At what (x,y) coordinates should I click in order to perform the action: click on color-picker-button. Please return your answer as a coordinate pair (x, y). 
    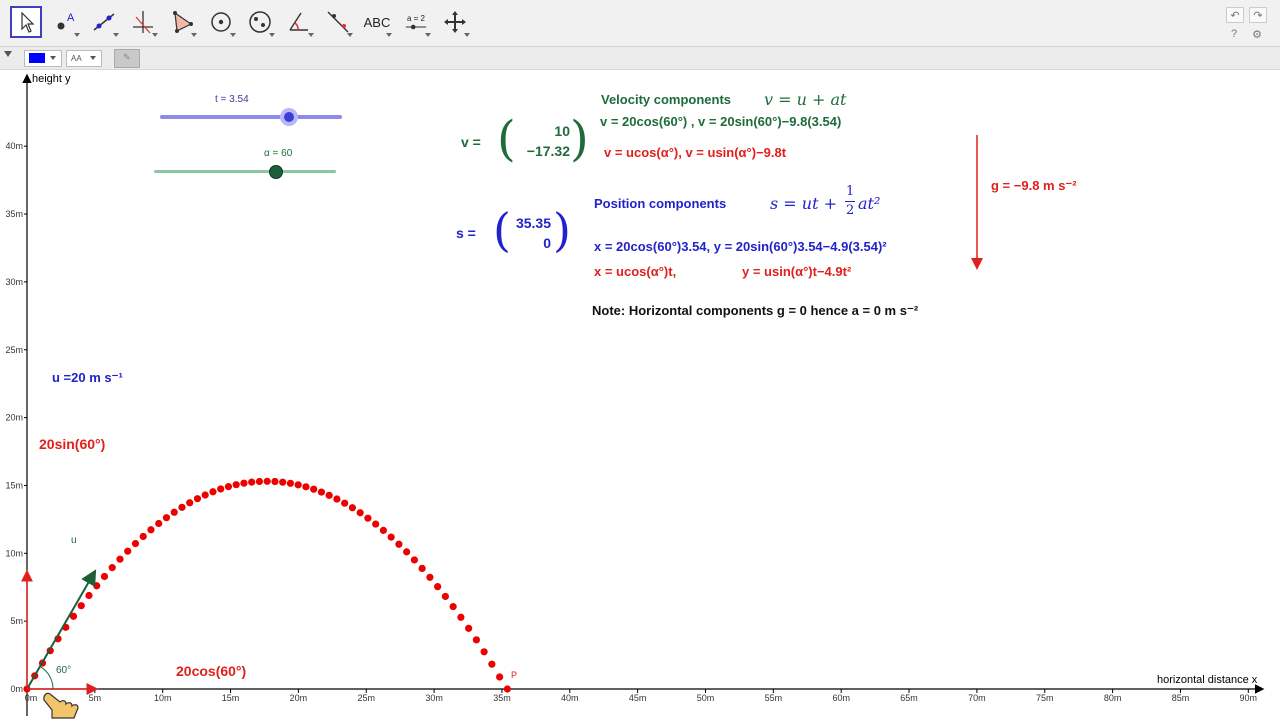
    Looking at the image, I should click on (43, 58).